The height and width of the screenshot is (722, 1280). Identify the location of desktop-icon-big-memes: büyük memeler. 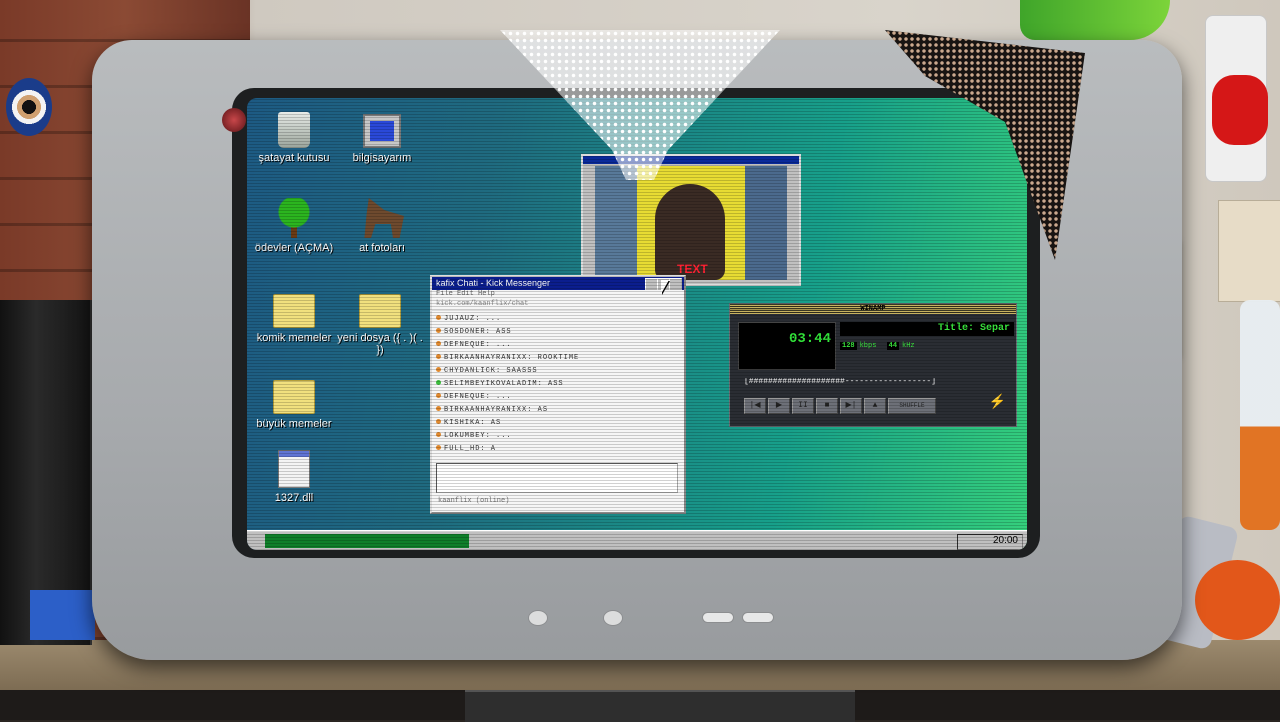
(294, 405).